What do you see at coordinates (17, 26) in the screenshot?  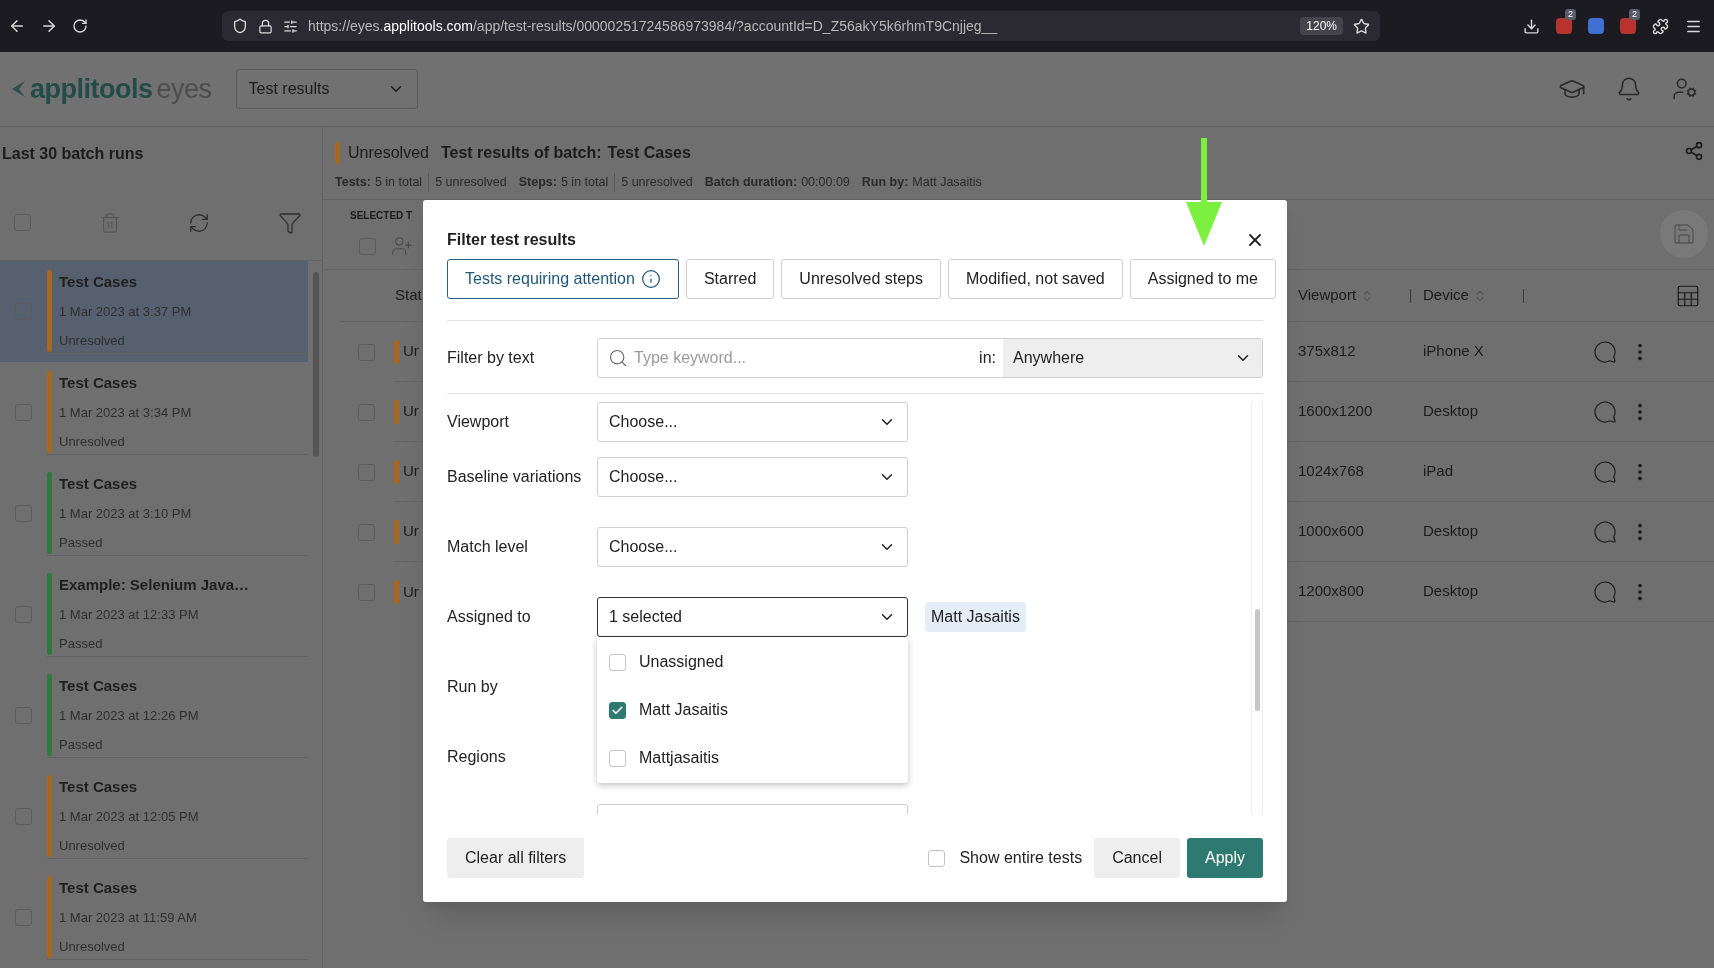 I see `back-icon` at bounding box center [17, 26].